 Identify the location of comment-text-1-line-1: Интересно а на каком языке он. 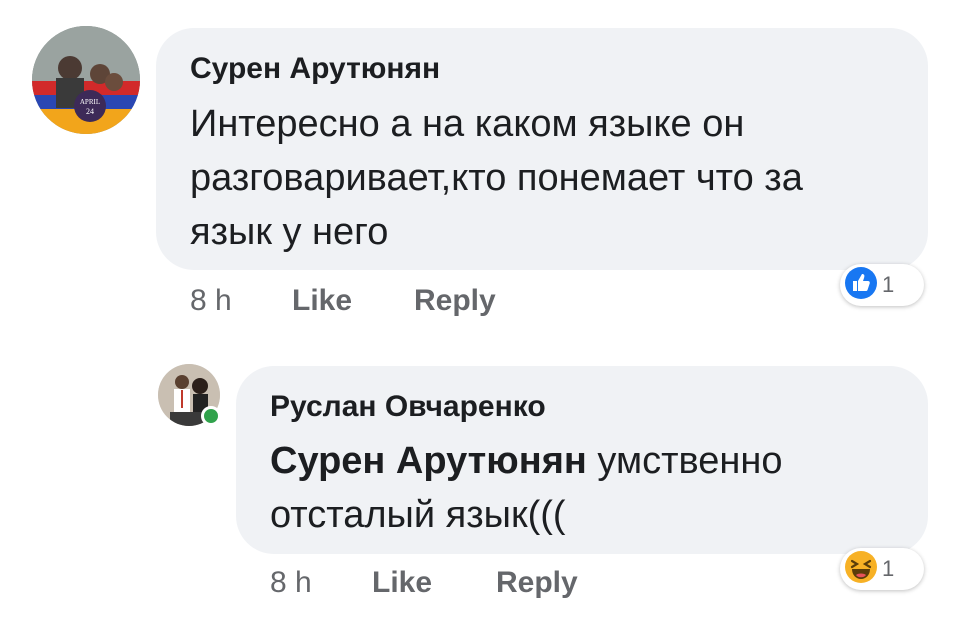
(467, 124).